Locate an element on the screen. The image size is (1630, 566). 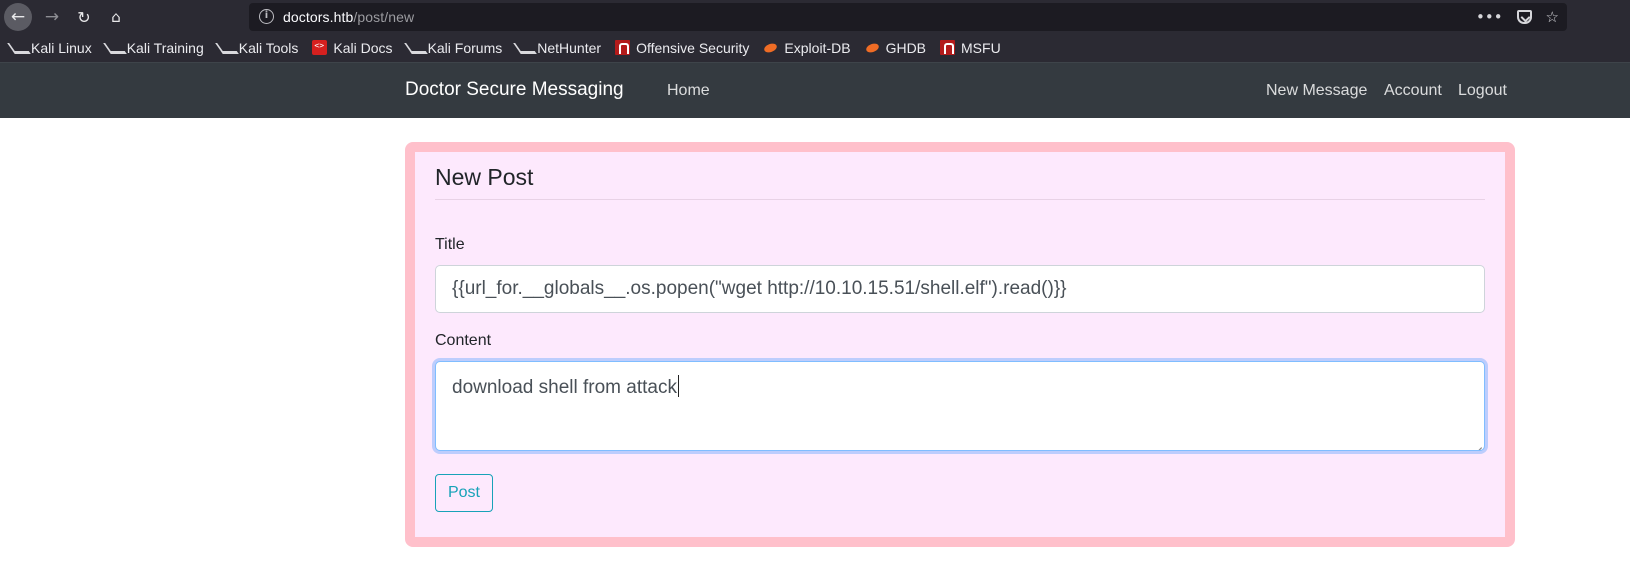
bookmark-ghdb: GHDB is located at coordinates (895, 48).